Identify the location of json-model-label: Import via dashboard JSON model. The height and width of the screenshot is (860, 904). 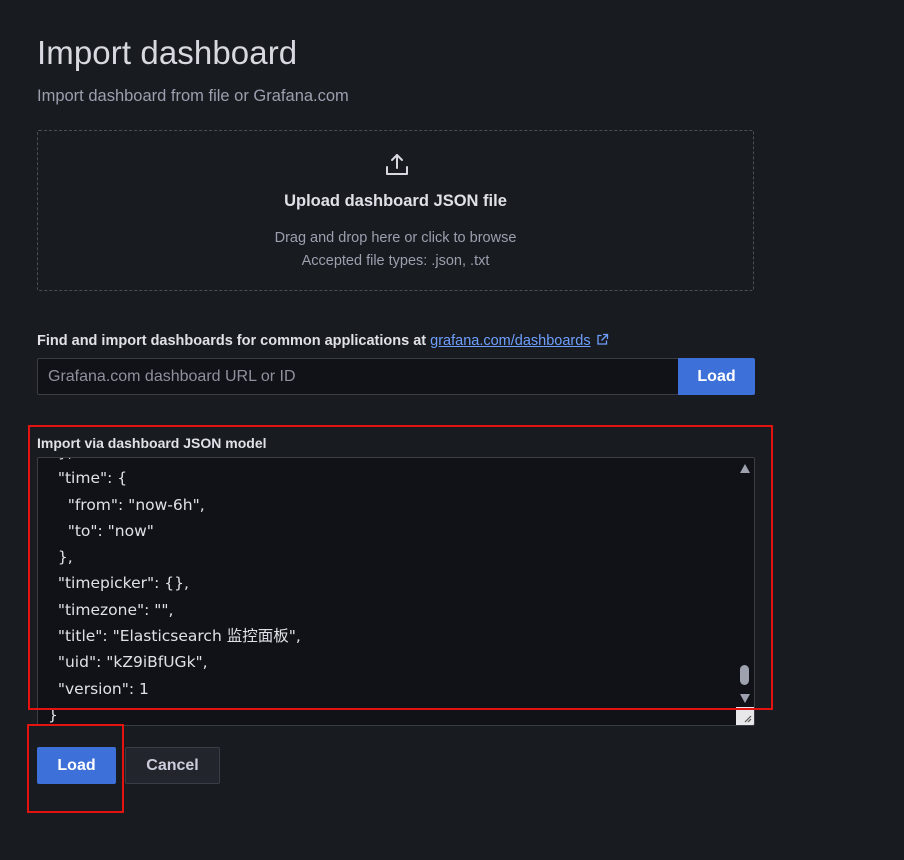
(152, 443).